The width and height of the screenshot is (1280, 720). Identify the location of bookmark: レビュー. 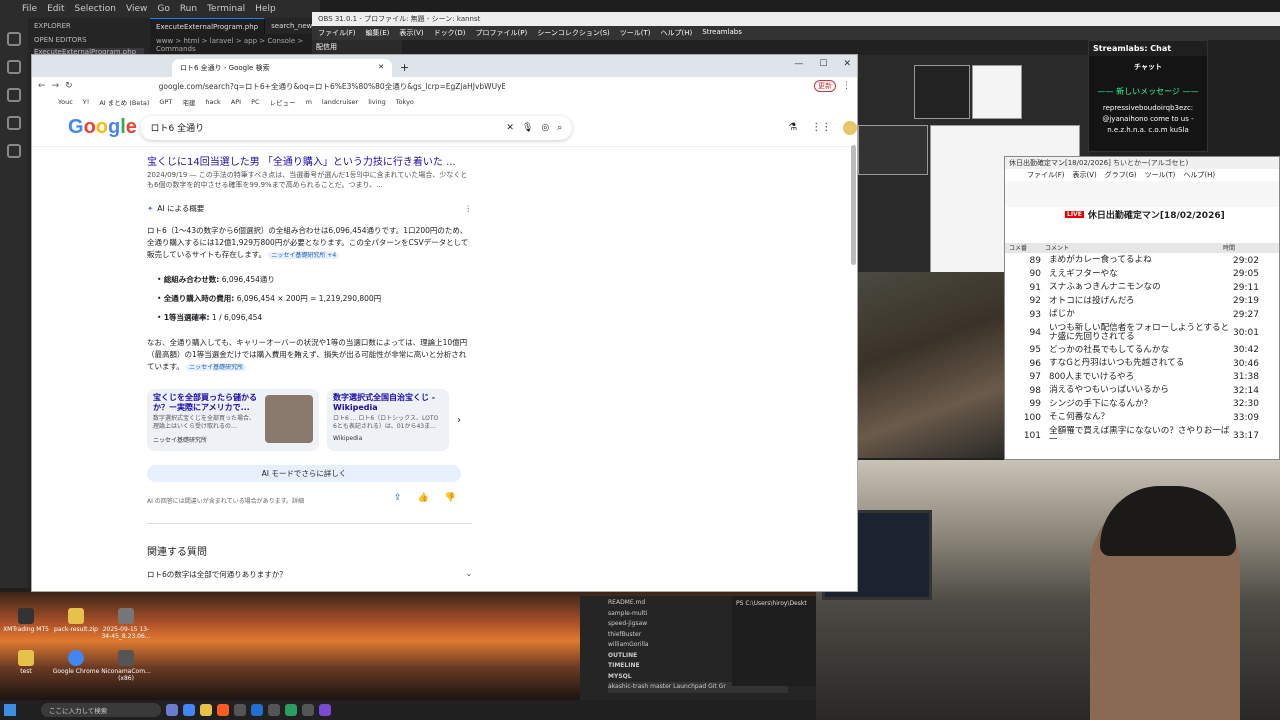
(283, 102).